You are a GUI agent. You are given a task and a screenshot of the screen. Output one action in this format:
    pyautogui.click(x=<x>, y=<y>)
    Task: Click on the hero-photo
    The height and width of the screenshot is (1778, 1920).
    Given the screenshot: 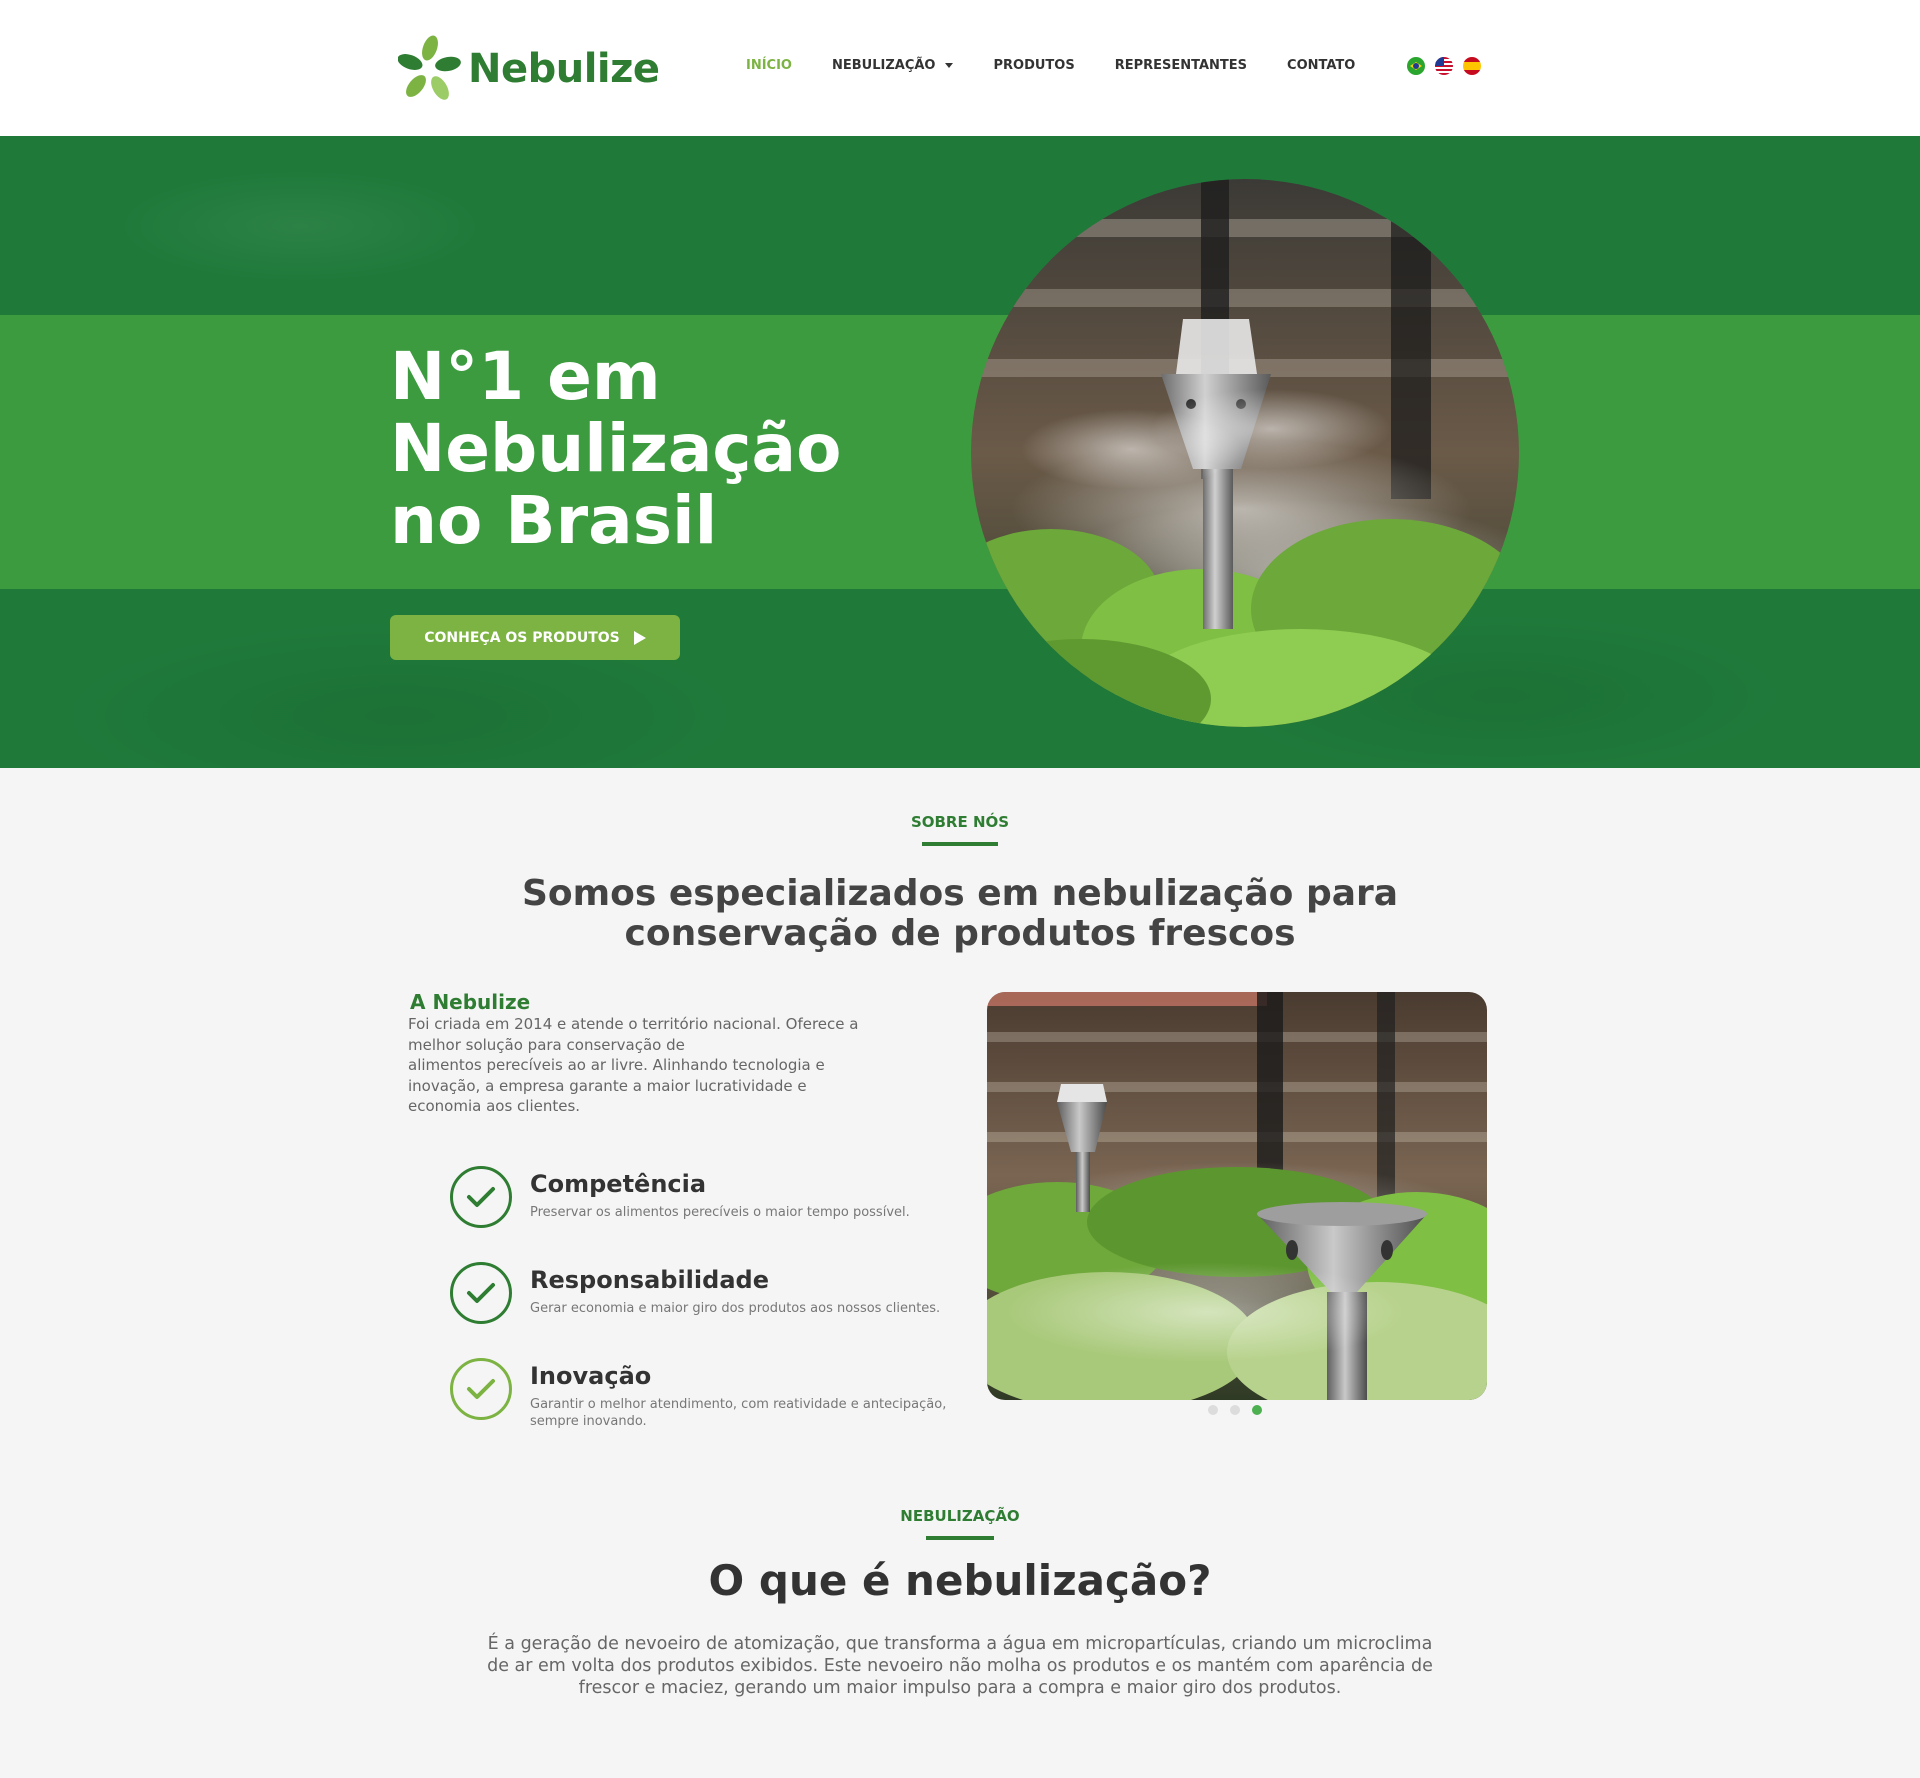 What is the action you would take?
    pyautogui.click(x=1245, y=453)
    